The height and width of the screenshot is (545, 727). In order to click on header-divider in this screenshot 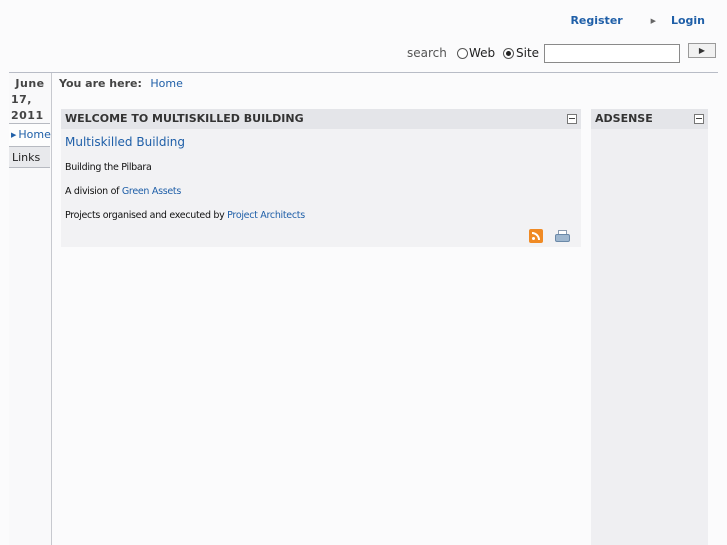, I will do `click(363, 72)`.